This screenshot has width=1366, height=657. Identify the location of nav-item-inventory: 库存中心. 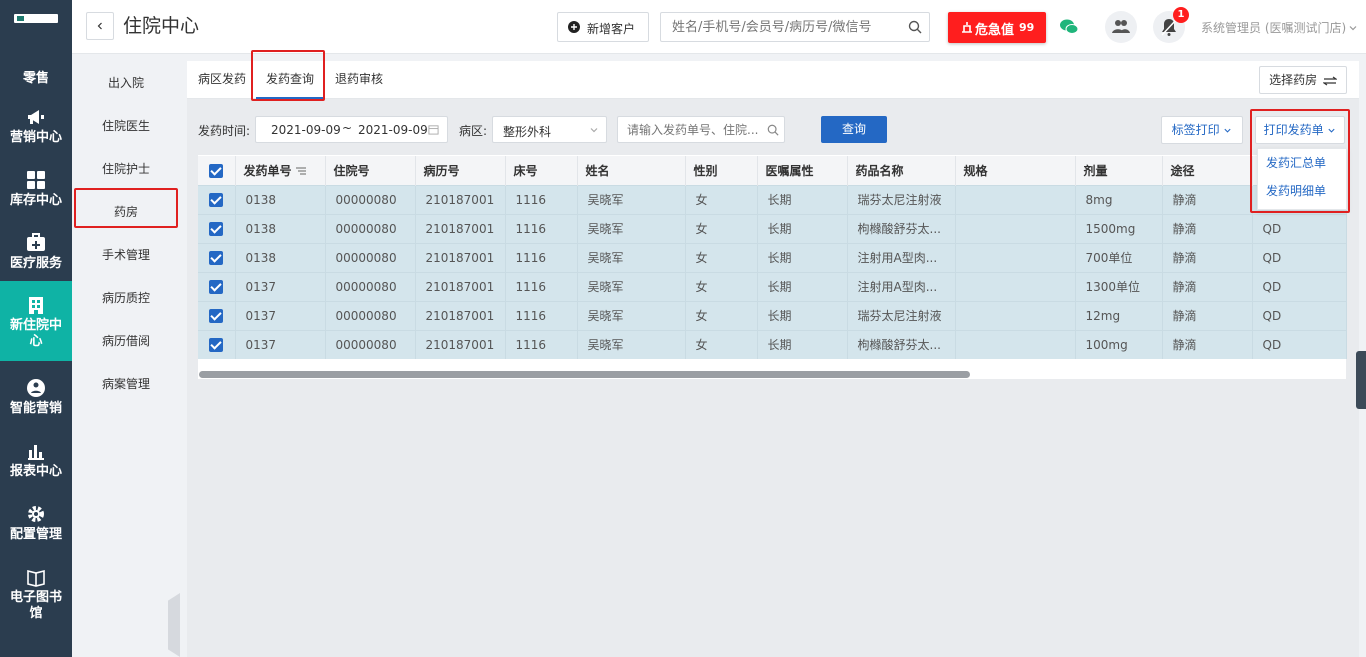
(36, 189).